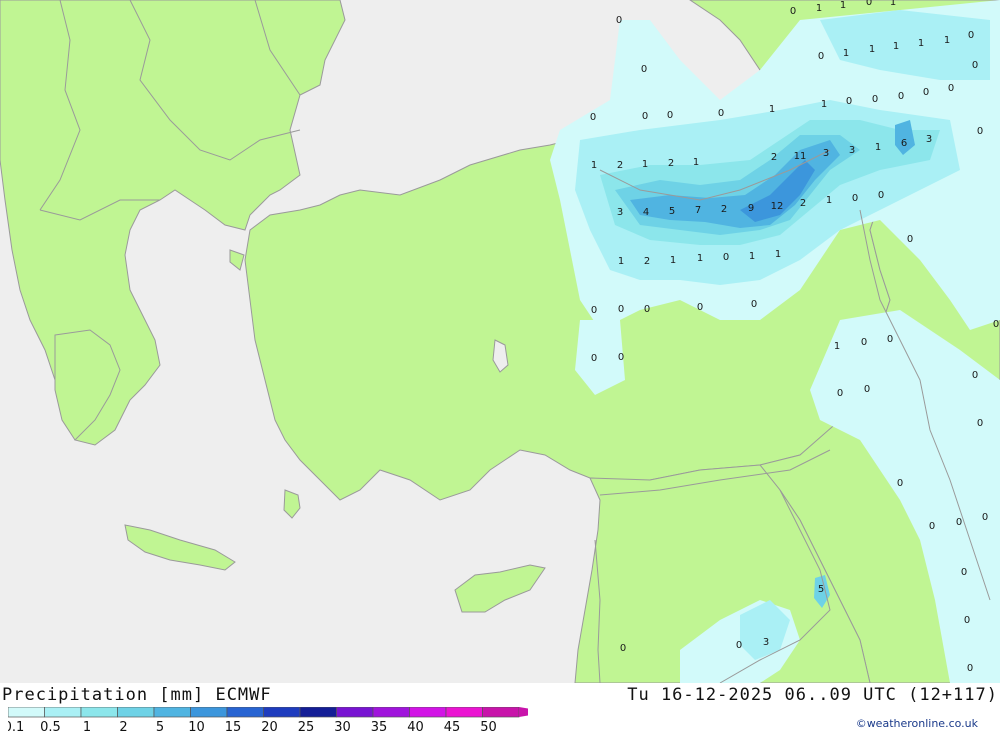 Image resolution: width=1000 pixels, height=733 pixels. I want to click on legend-tick: 0.1, so click(16, 726).